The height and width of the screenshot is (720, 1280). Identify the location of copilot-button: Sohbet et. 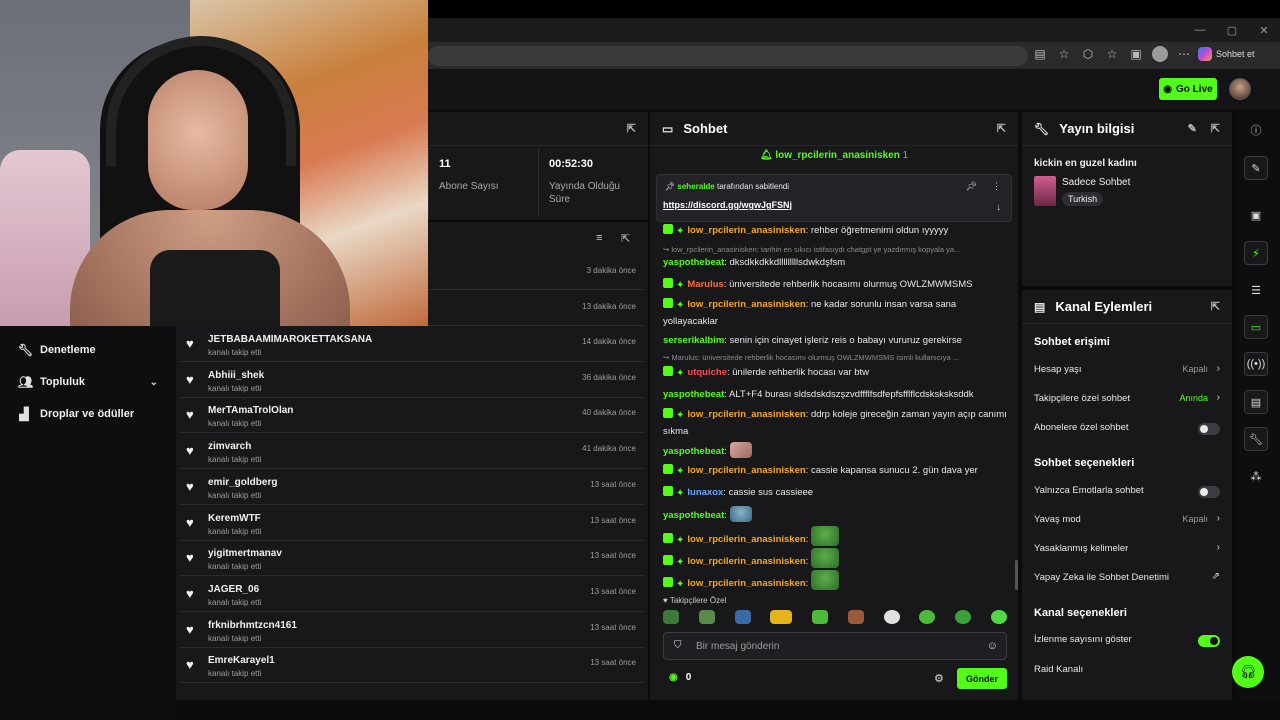
(1226, 54).